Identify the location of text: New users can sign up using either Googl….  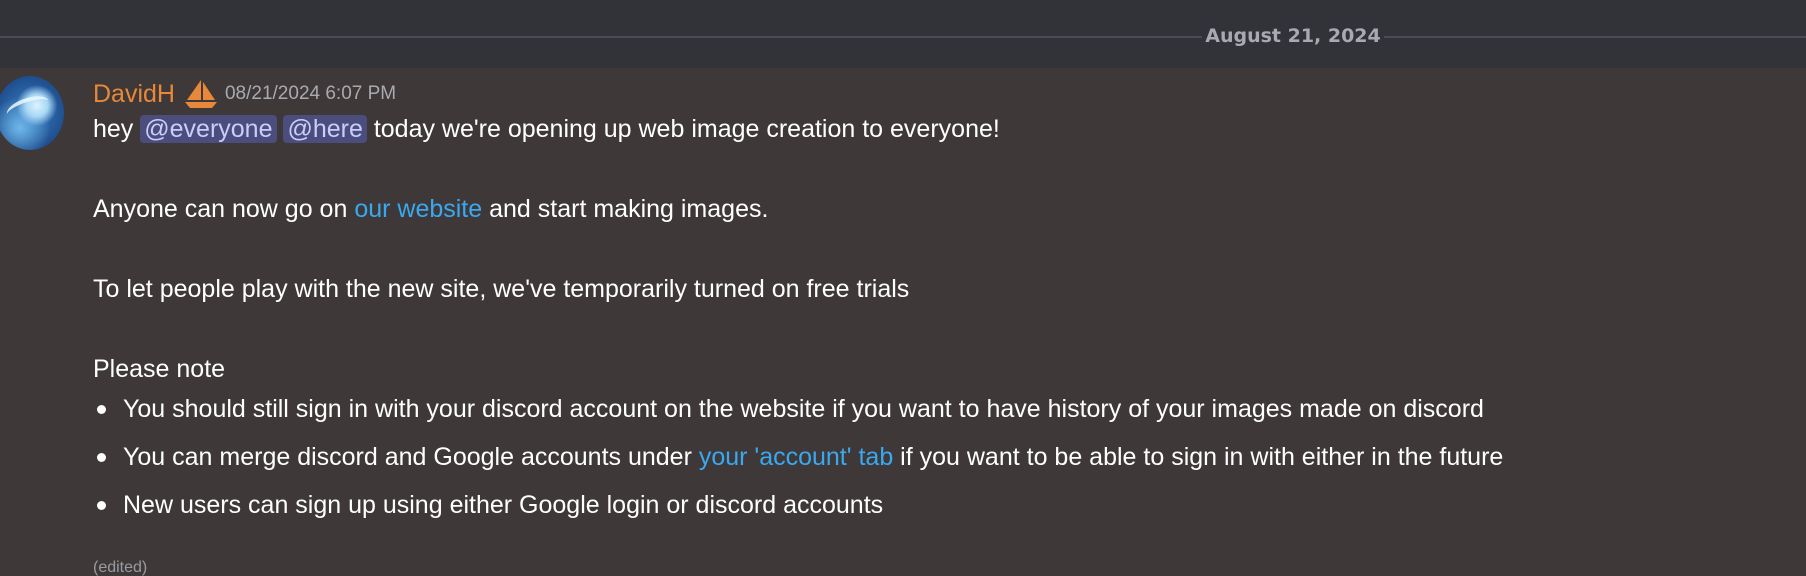
(503, 505).